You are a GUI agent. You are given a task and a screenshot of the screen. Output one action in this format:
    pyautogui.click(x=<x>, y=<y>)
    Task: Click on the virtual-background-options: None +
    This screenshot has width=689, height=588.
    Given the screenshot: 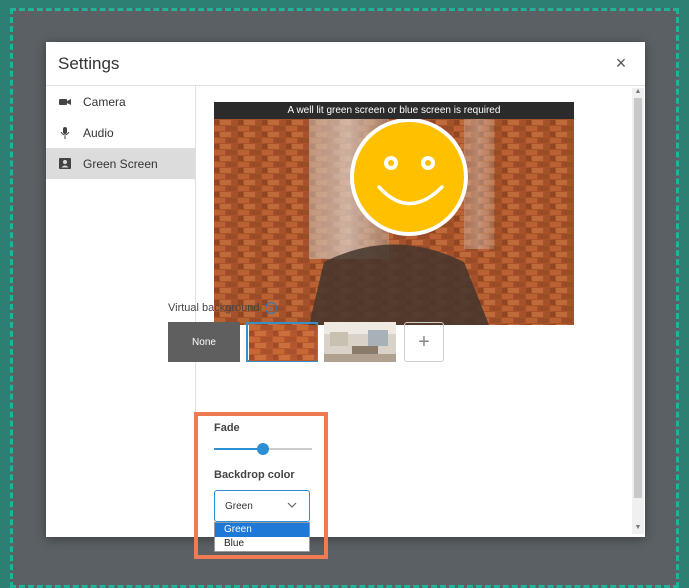 What is the action you would take?
    pyautogui.click(x=306, y=342)
    